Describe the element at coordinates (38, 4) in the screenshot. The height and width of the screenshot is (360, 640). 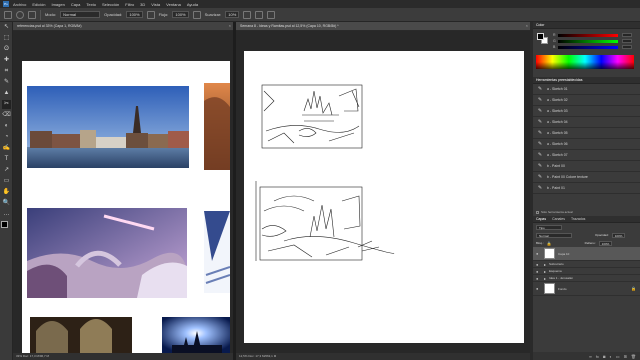
I see `menu-edicion: Edición` at that location.